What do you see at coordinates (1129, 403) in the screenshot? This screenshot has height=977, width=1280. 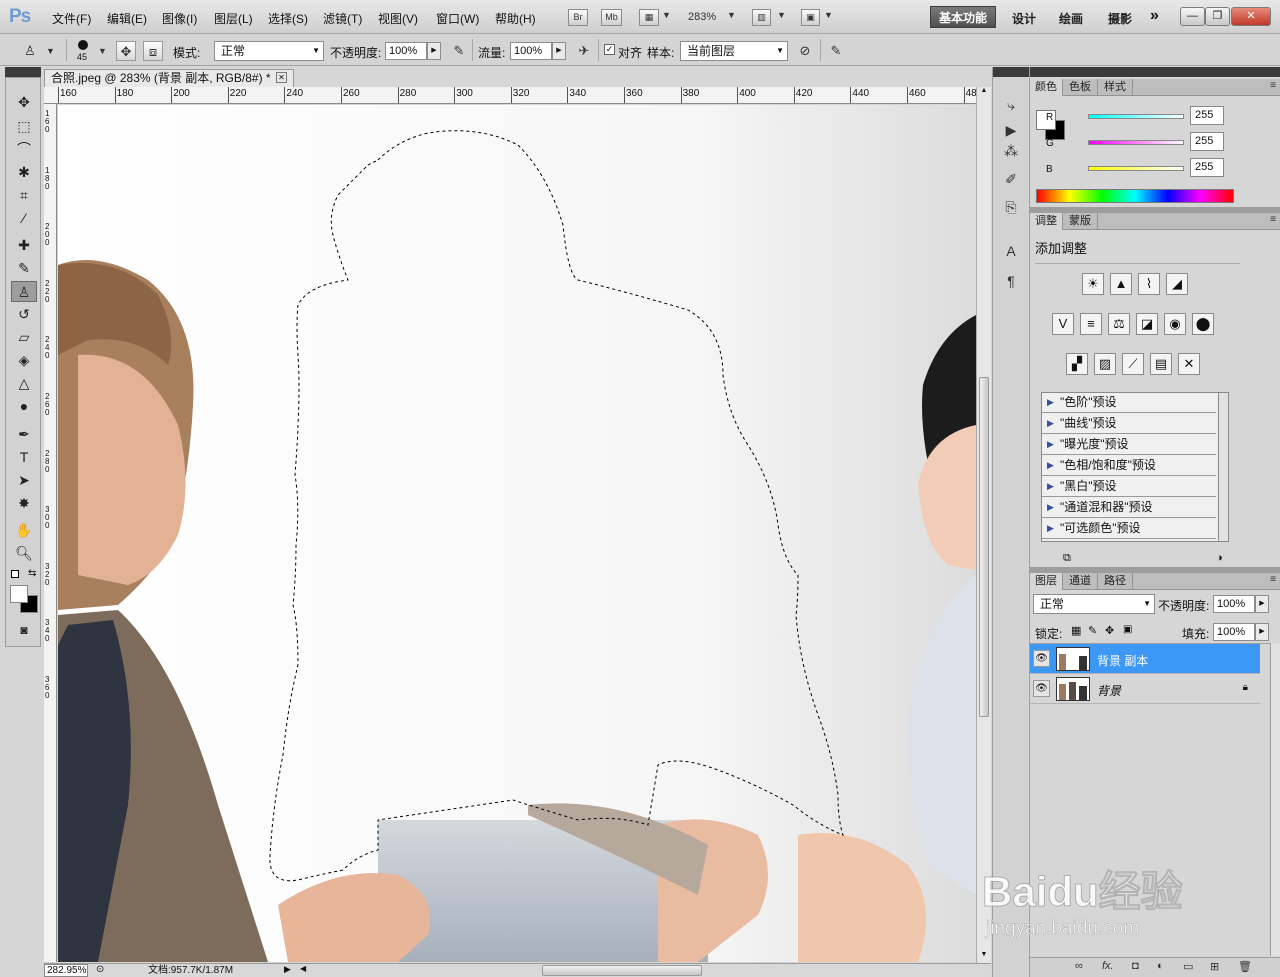 I see `preset-levels: ▶ "色阶"预设` at bounding box center [1129, 403].